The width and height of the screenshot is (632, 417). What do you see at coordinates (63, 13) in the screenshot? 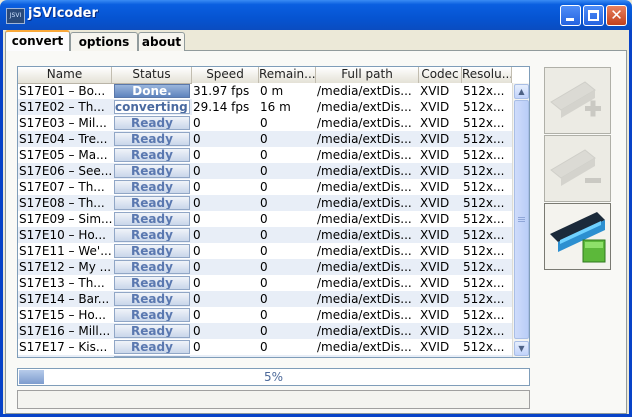
I see `window-title: jSVIcoder` at bounding box center [63, 13].